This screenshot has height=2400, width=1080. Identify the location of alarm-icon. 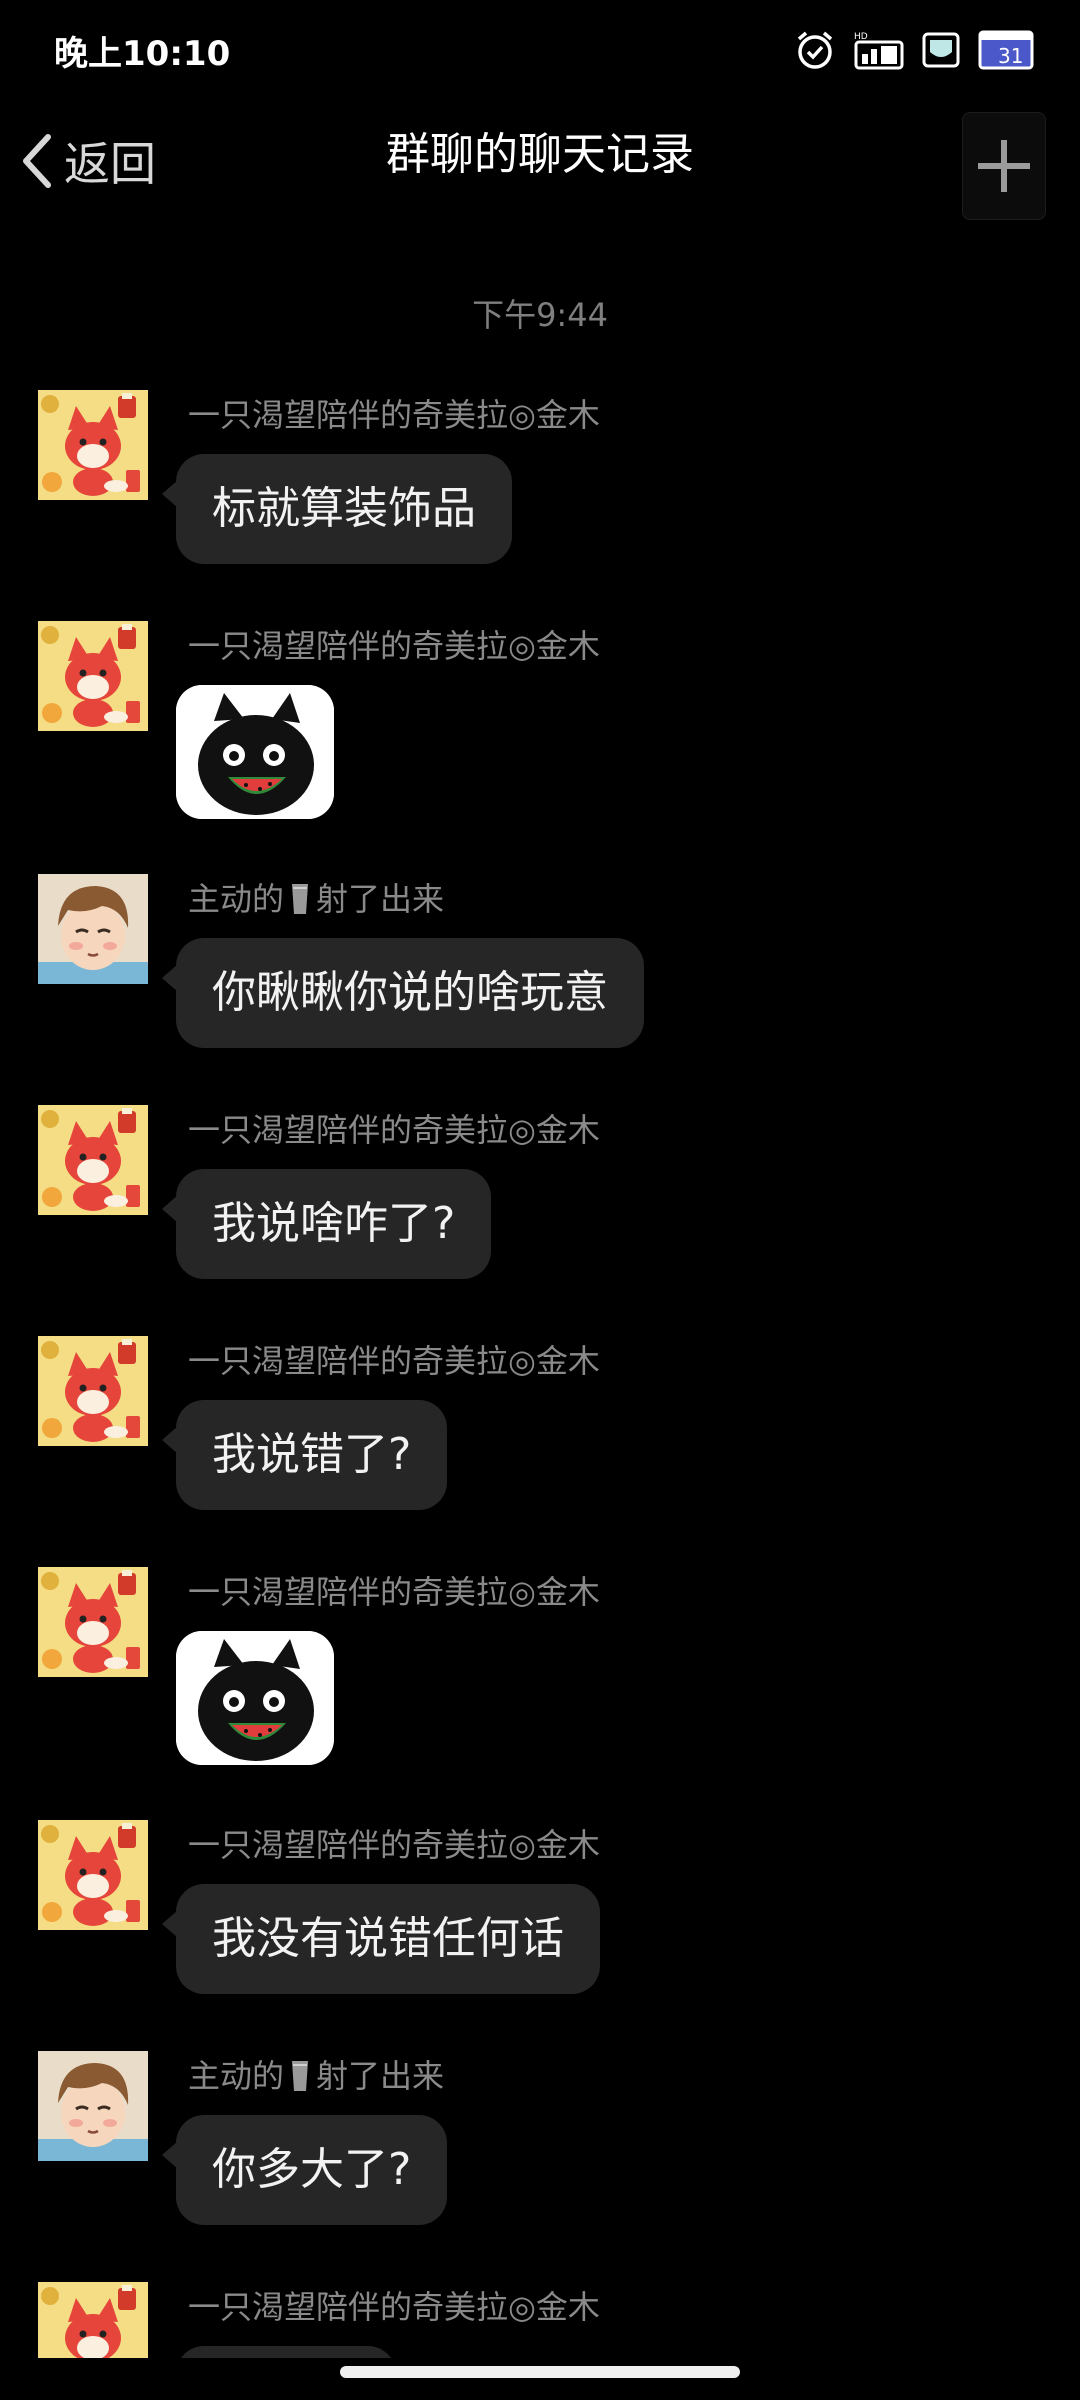
(815, 50).